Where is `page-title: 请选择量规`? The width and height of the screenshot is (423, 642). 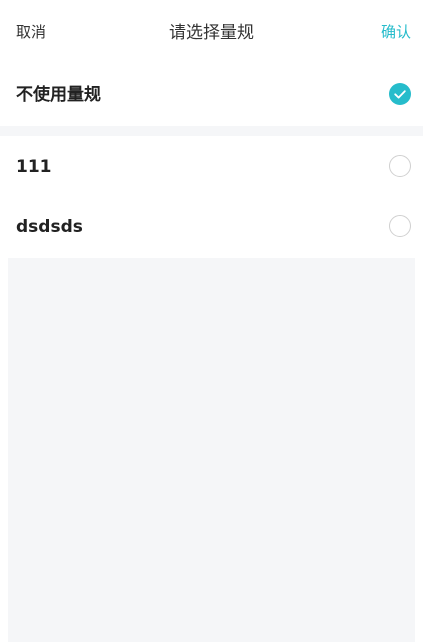 page-title: 请选择量规 is located at coordinates (211, 33).